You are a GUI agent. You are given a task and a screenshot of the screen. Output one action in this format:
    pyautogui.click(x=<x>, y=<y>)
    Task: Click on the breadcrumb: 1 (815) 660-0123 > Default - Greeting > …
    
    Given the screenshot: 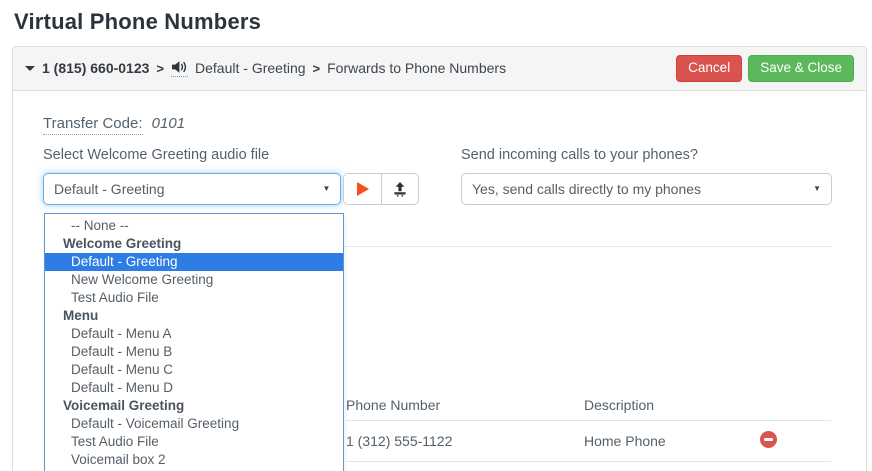 What is the action you would take?
    pyautogui.click(x=265, y=68)
    